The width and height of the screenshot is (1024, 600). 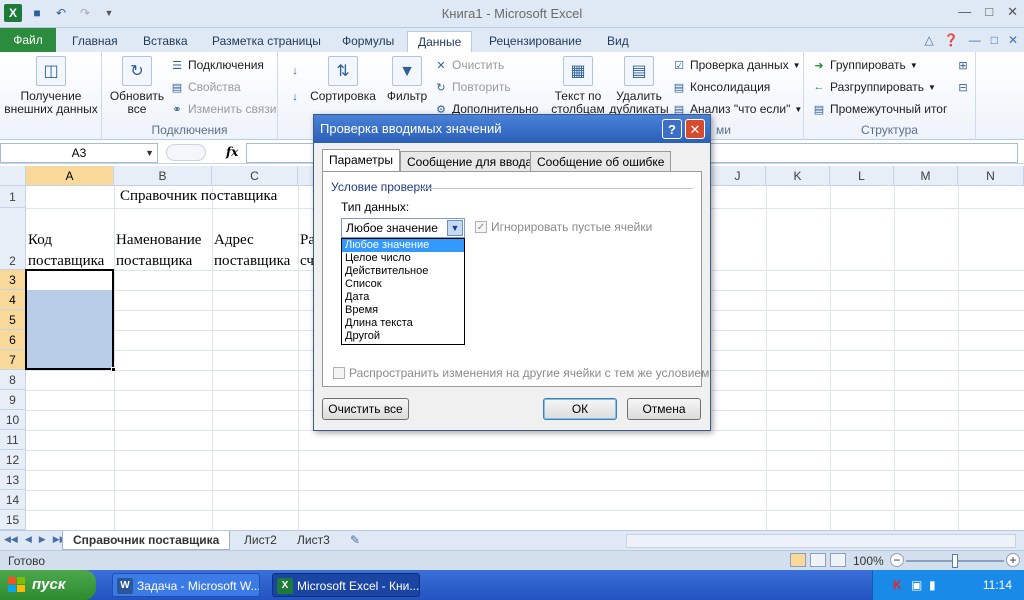 What do you see at coordinates (403, 258) in the screenshot?
I see `list-item: Целое число` at bounding box center [403, 258].